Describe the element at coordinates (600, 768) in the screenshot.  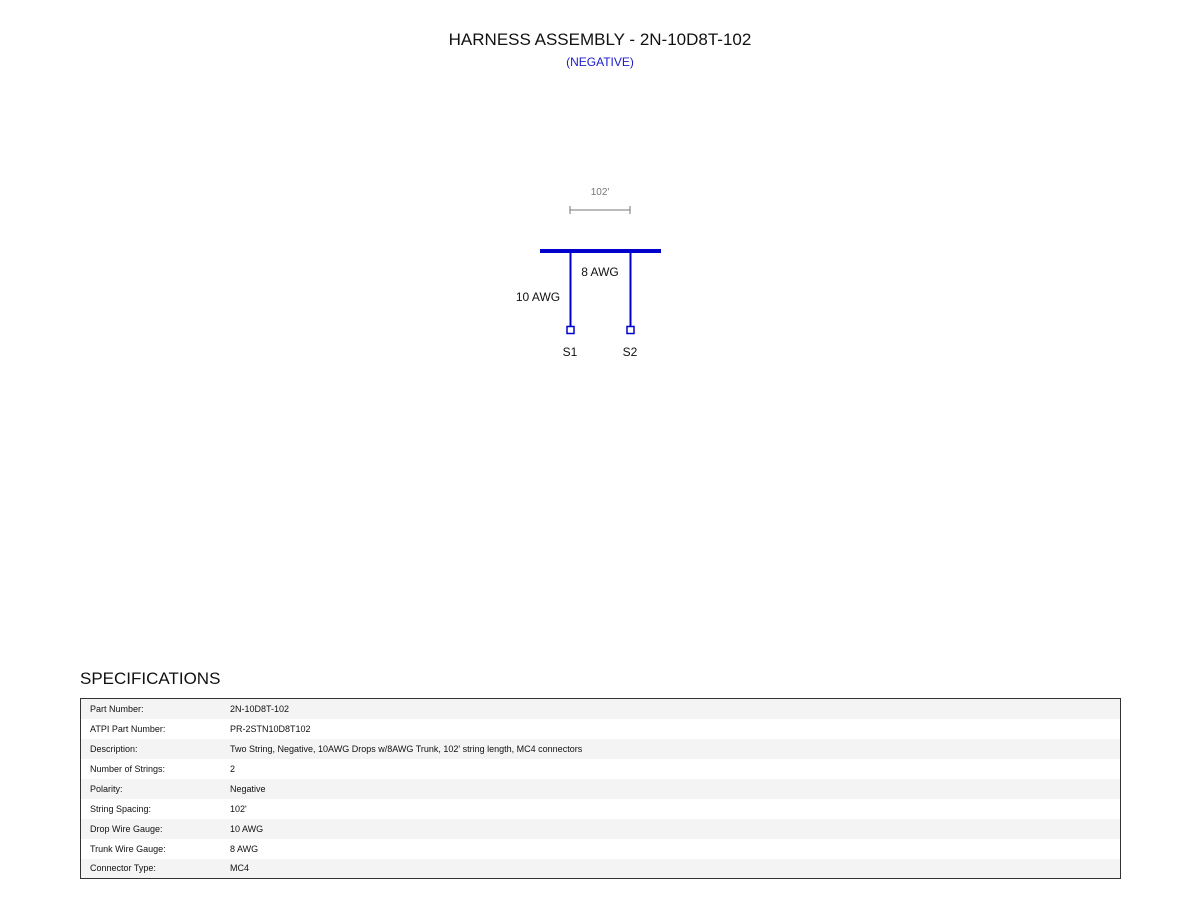
I see `table-row: Number of Strings: 2` at that location.